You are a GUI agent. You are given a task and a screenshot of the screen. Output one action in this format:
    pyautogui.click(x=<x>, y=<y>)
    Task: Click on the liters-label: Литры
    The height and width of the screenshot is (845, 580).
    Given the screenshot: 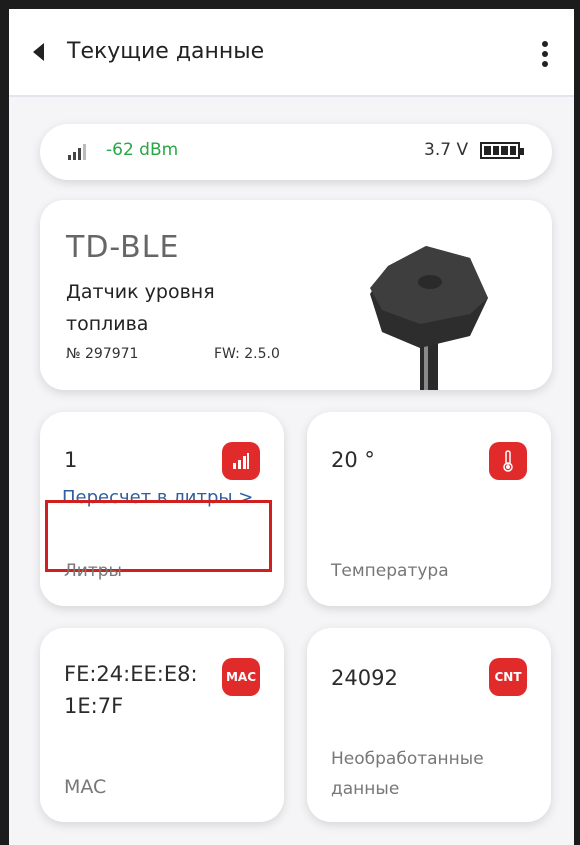 What is the action you would take?
    pyautogui.click(x=93, y=571)
    